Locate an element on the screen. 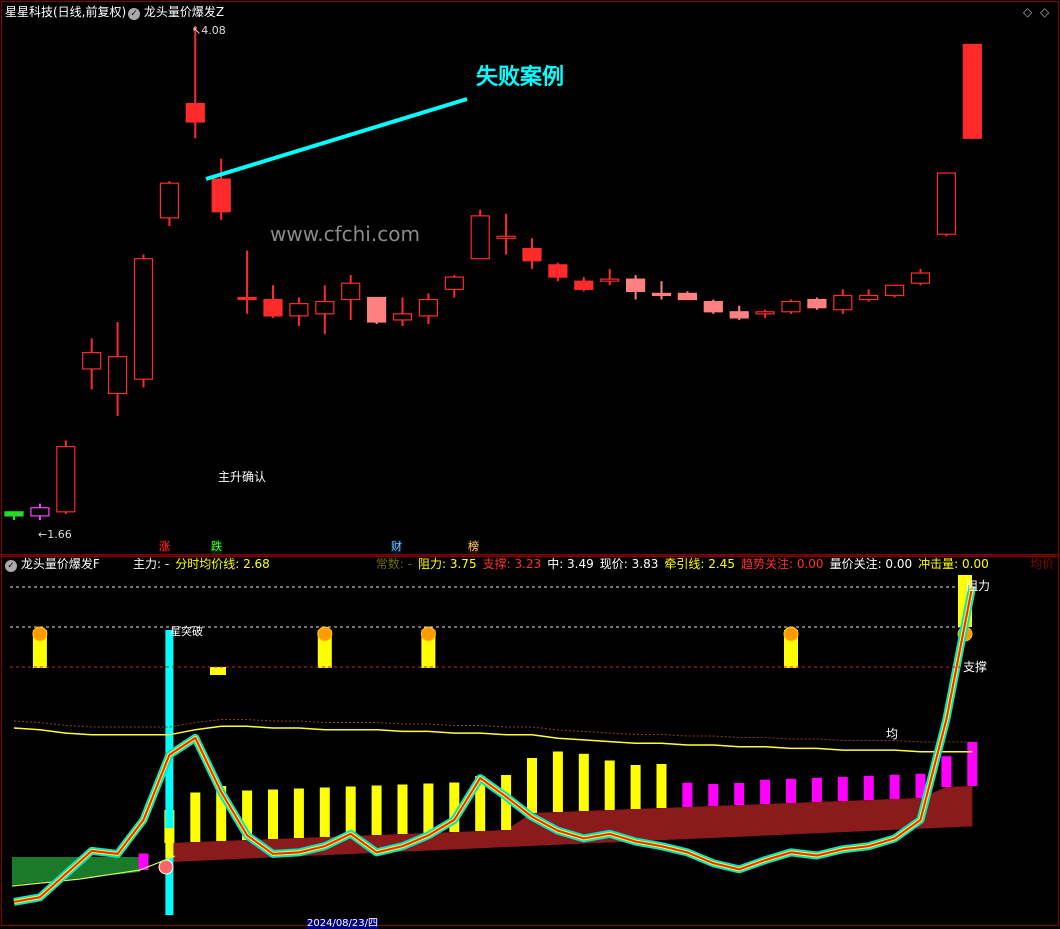  bottom-indicator-name: 龙头量价爆发F is located at coordinates (60, 564).